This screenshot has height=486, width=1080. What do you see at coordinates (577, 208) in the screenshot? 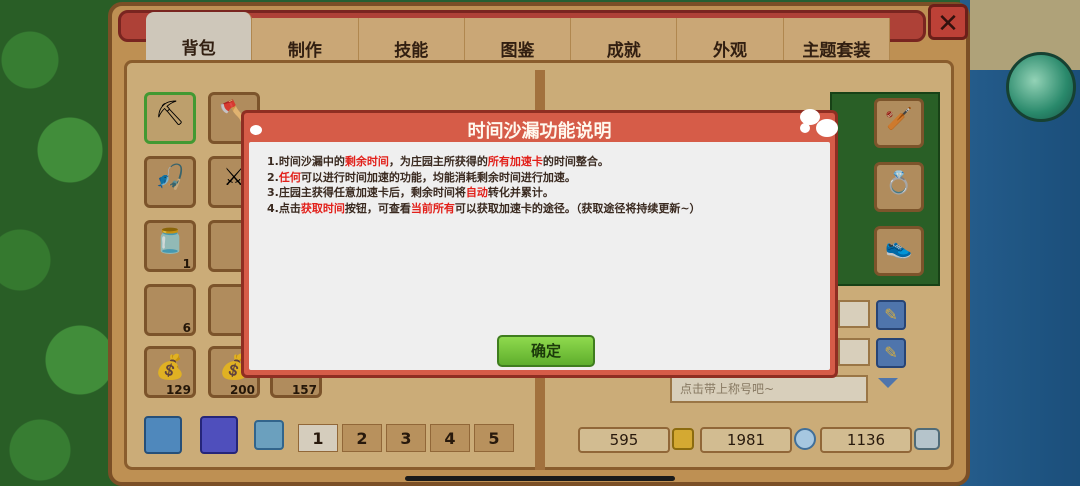
I see `rule-text: 可以获取加速卡的途径。（获取途径将持续更新~）` at bounding box center [577, 208].